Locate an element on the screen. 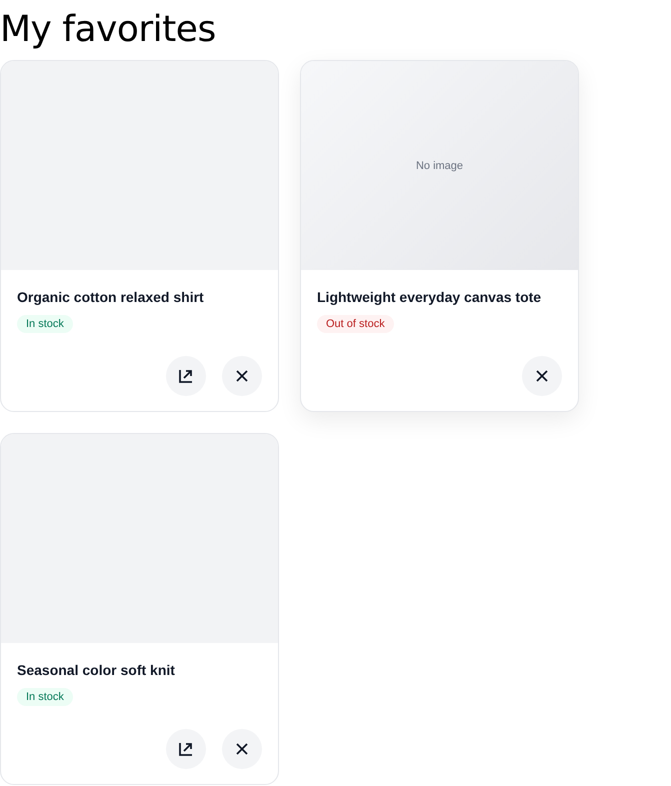  product-name: Lightweight everyday canvas tote is located at coordinates (429, 297).